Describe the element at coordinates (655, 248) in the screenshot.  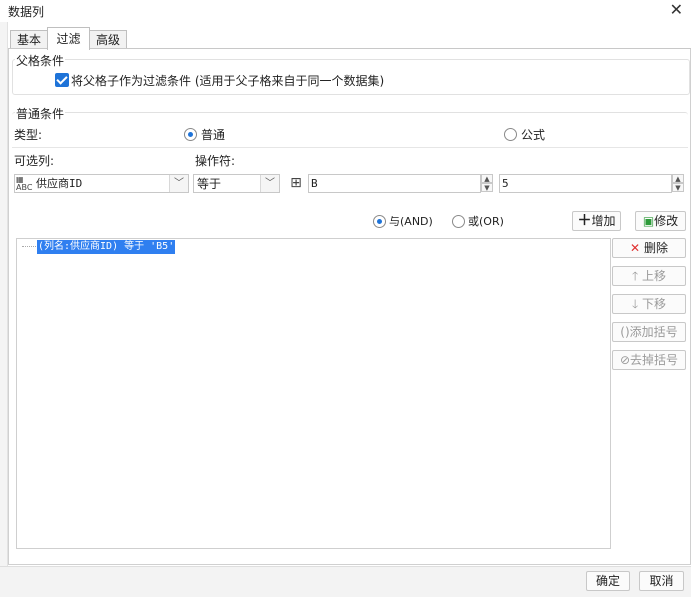
I see `delete-button-label: 删除` at that location.